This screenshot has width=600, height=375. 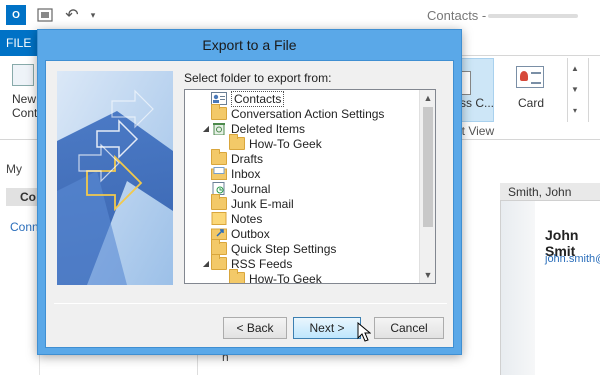 I want to click on gallery-more-icon: ▾, so click(x=575, y=110).